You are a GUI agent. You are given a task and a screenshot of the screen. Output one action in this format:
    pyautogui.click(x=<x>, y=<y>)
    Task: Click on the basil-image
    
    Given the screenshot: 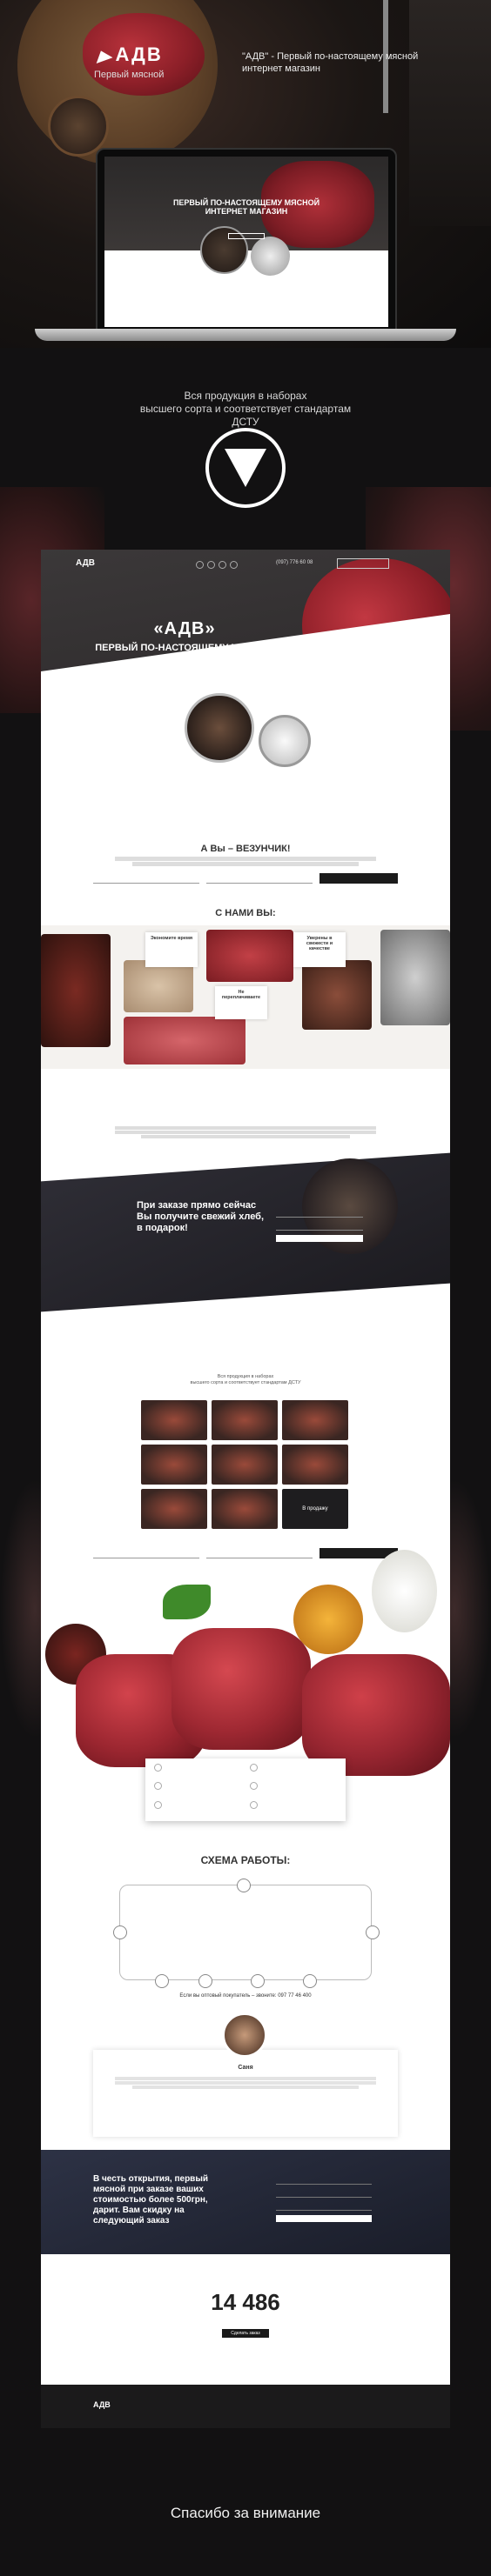 What is the action you would take?
    pyautogui.click(x=187, y=1602)
    